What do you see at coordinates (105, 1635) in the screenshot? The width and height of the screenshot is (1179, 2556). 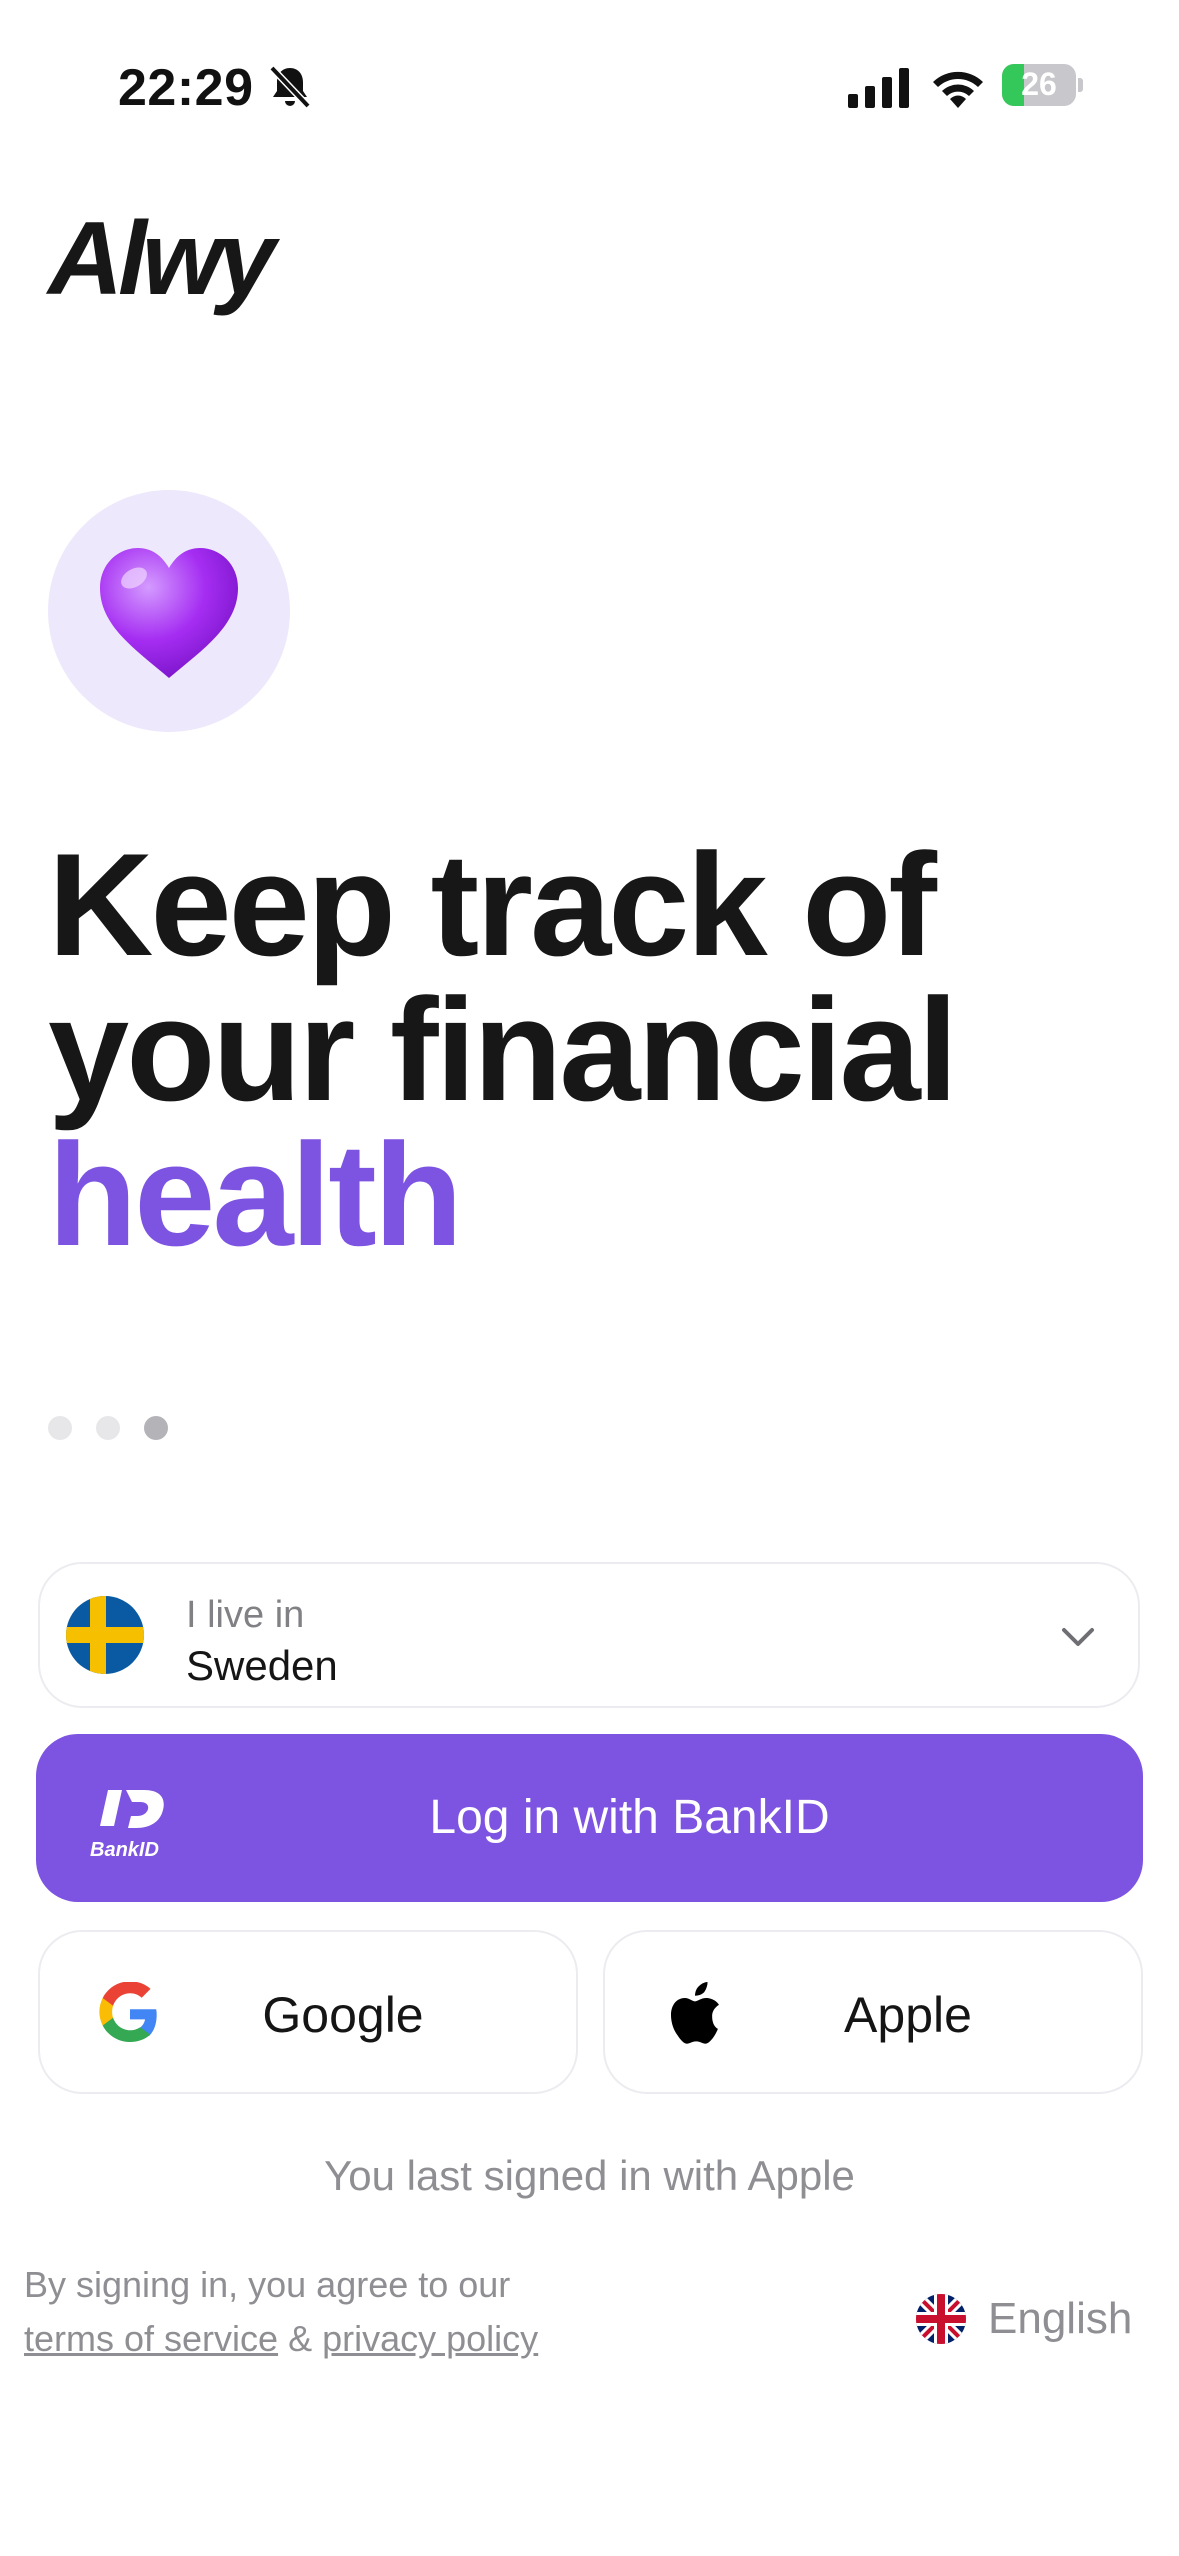 I see `sweden-flag-icon` at bounding box center [105, 1635].